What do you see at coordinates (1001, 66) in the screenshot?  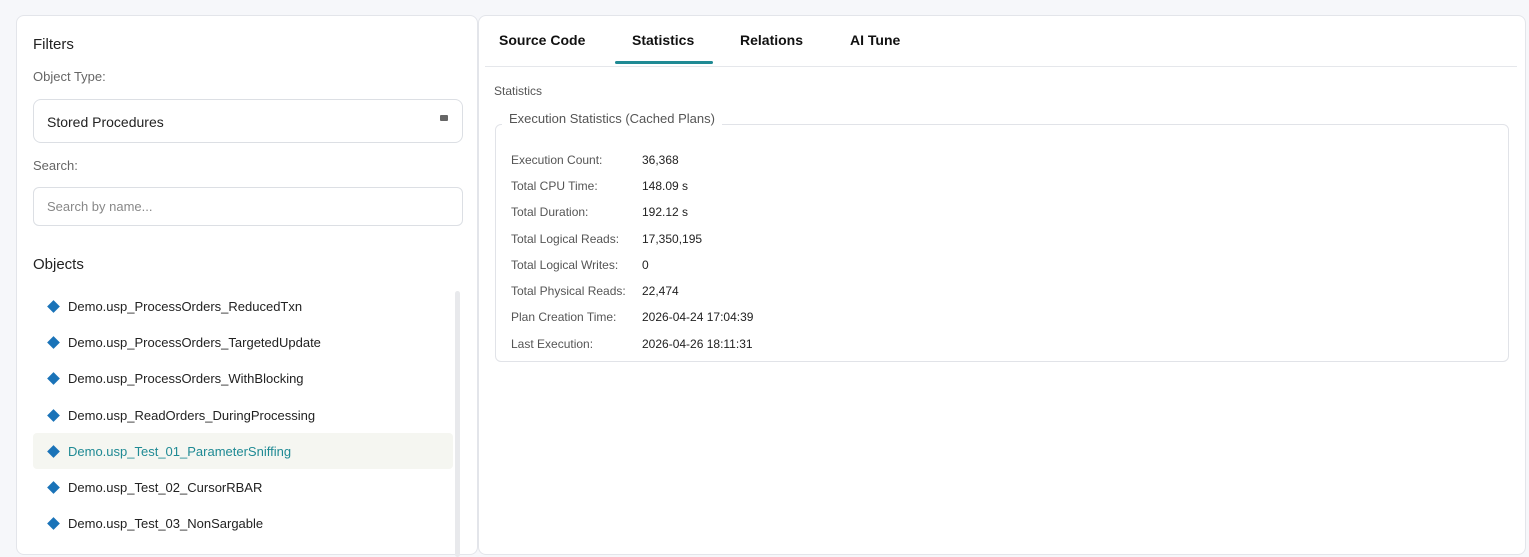 I see `tabs-divider` at bounding box center [1001, 66].